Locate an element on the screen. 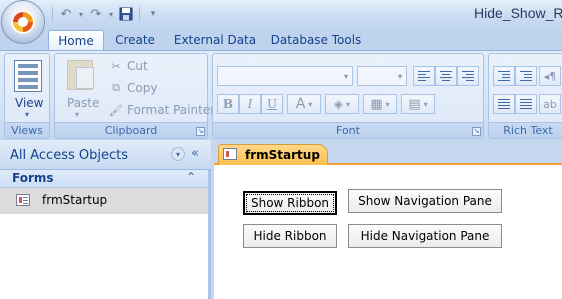 The width and height of the screenshot is (562, 299). fill-color-dropdown-icon: ▾ is located at coordinates (348, 104).